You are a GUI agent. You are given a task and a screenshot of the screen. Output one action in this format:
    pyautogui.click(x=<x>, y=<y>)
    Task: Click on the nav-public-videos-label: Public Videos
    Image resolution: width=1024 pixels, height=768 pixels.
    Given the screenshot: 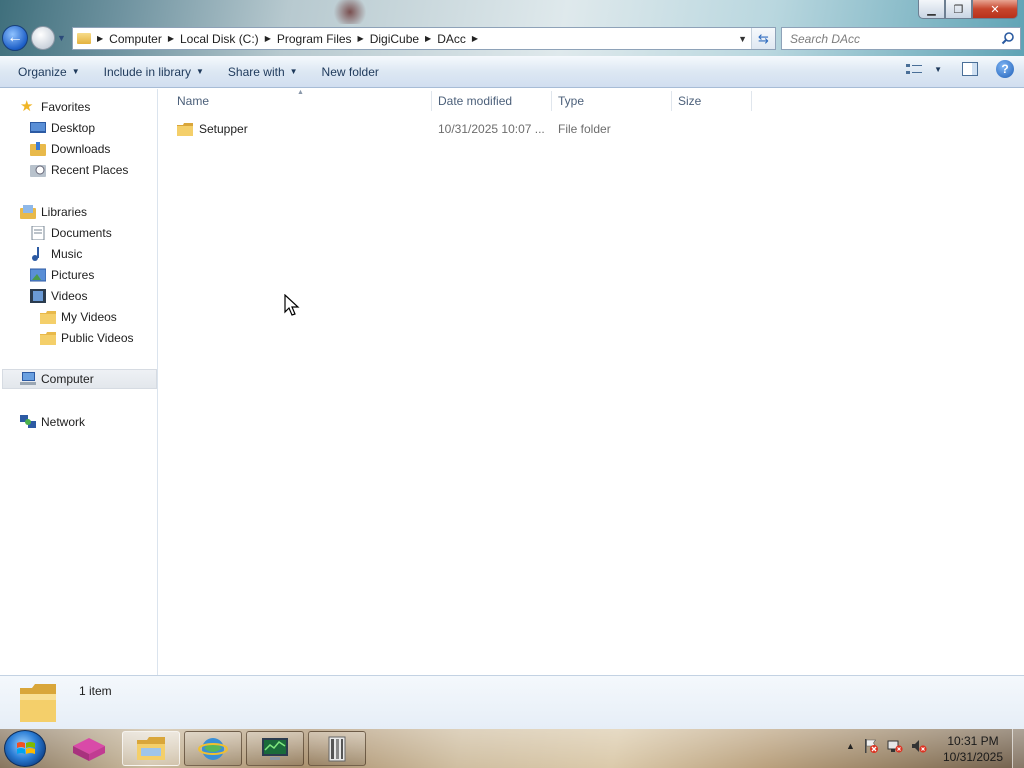 What is the action you would take?
    pyautogui.click(x=97, y=338)
    